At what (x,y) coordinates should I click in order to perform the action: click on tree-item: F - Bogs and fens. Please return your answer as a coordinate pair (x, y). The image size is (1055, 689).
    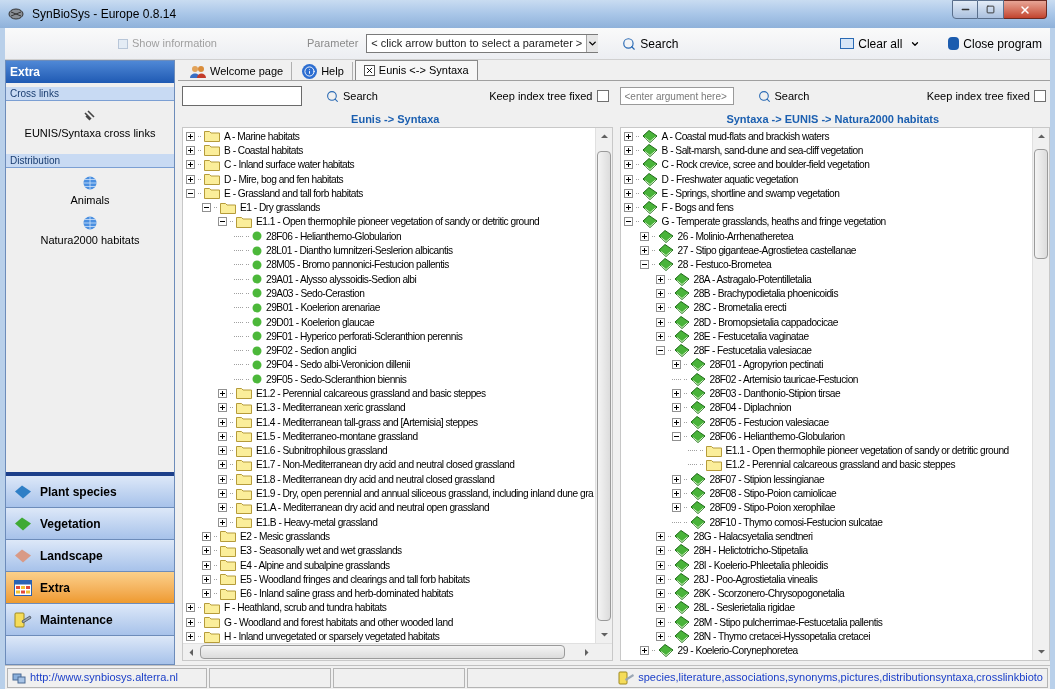
    Looking at the image, I should click on (697, 208).